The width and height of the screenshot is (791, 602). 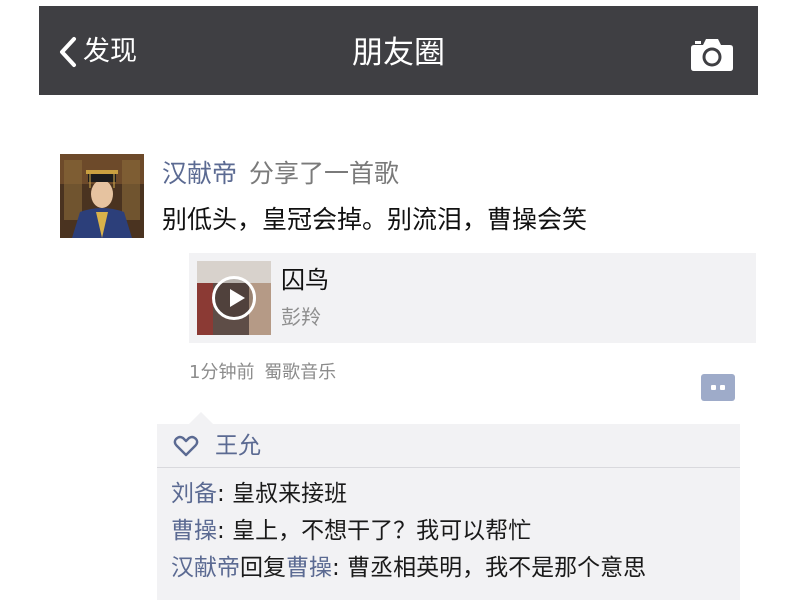 What do you see at coordinates (102, 196) in the screenshot?
I see `avatar` at bounding box center [102, 196].